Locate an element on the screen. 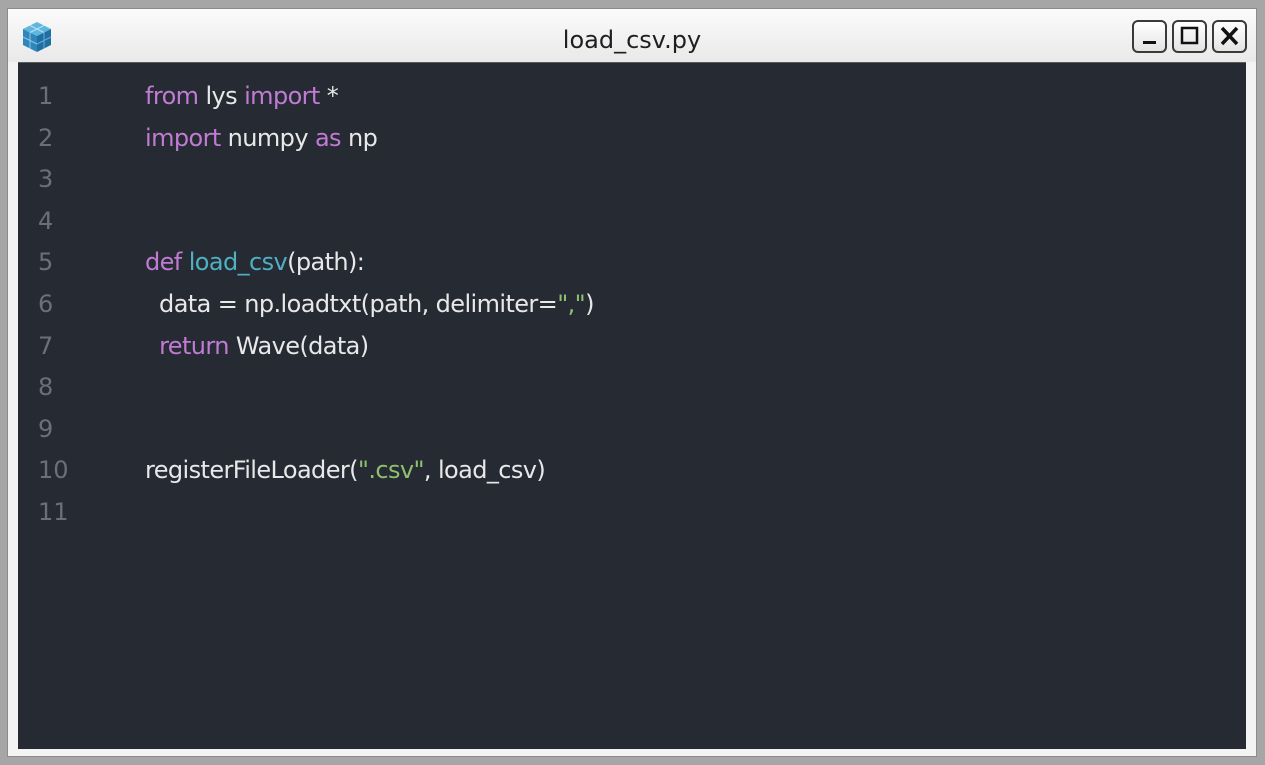  line-number: 5 is located at coordinates (46, 262).